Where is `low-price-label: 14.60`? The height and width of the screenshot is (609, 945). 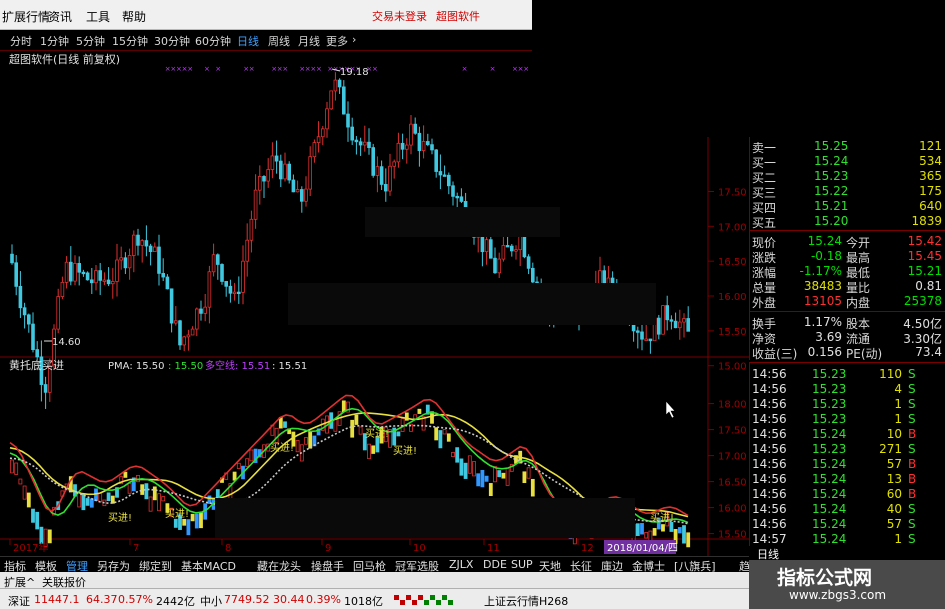
low-price-label: 14.60 is located at coordinates (66, 342).